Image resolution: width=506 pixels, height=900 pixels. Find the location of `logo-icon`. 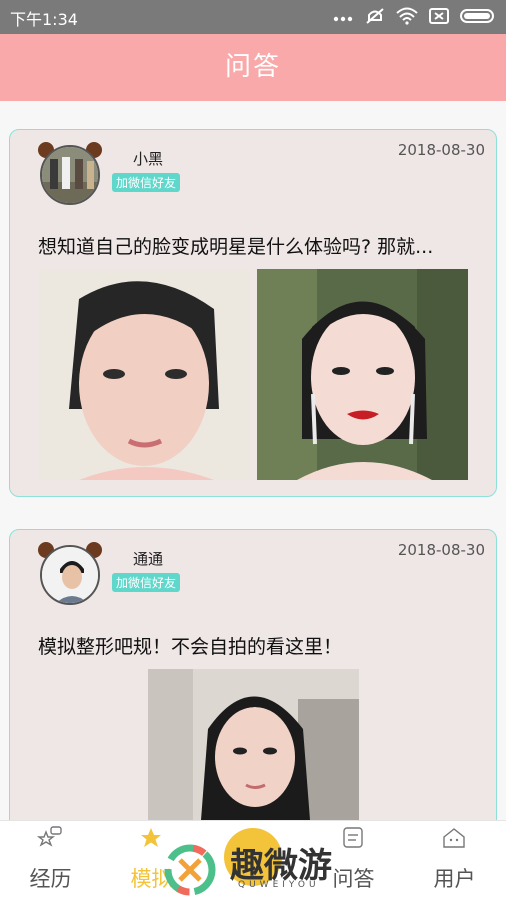

logo-icon is located at coordinates (190, 870).